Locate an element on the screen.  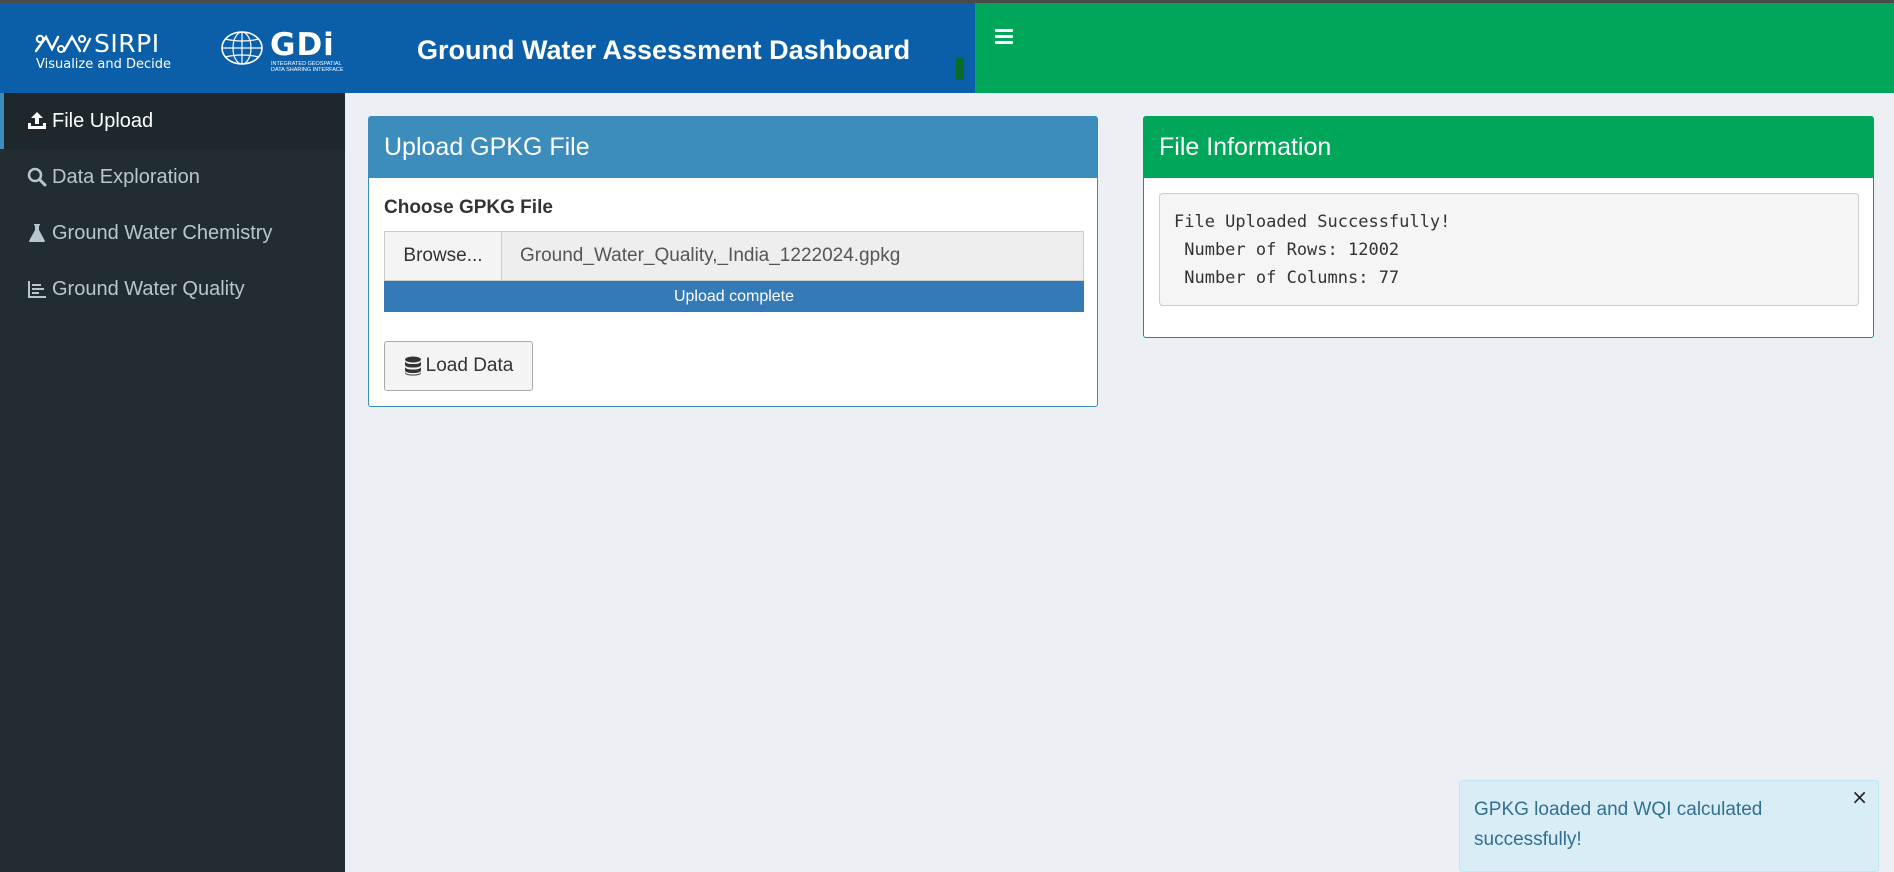
sidebar-item-ground-water-quality: Ground Water Quality is located at coordinates (172, 289).